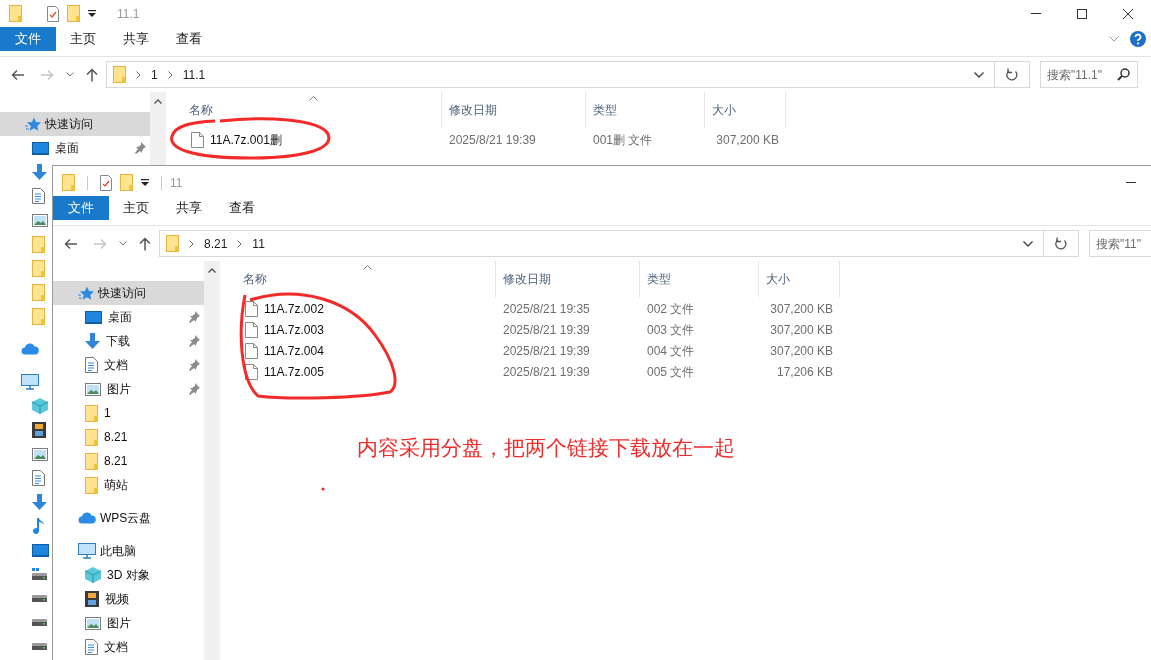  What do you see at coordinates (216, 243) in the screenshot?
I see `breadcrumb-link: 8.21` at bounding box center [216, 243].